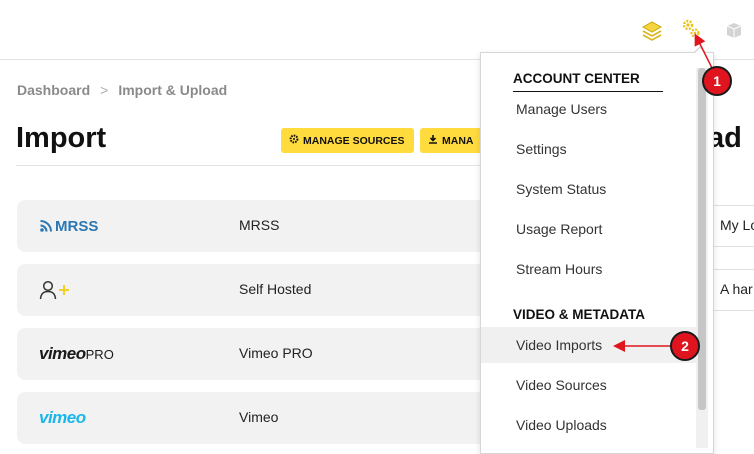 This screenshot has height=454, width=754. I want to click on menu-item-usage-report: Usage Report, so click(589, 229).